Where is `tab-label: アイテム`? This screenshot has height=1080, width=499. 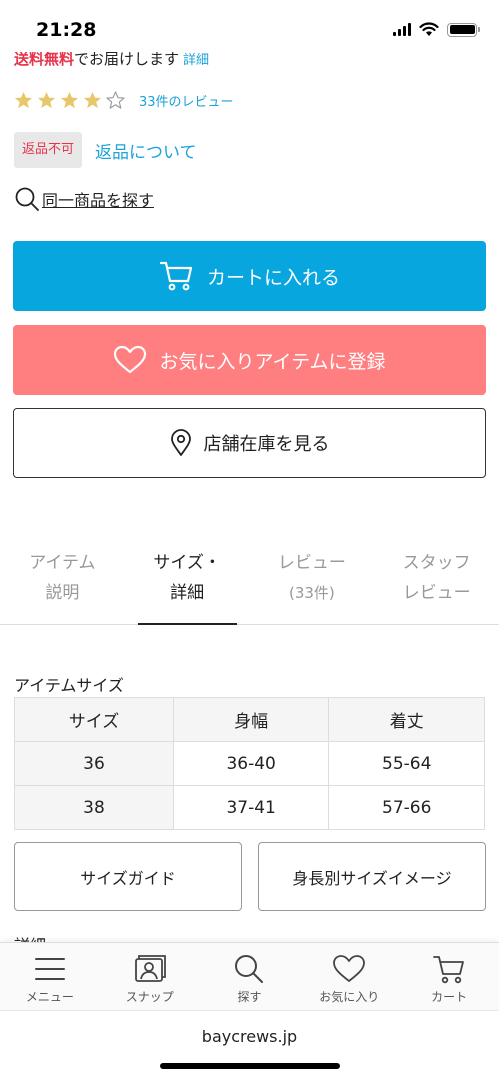 tab-label: アイテム is located at coordinates (62, 563).